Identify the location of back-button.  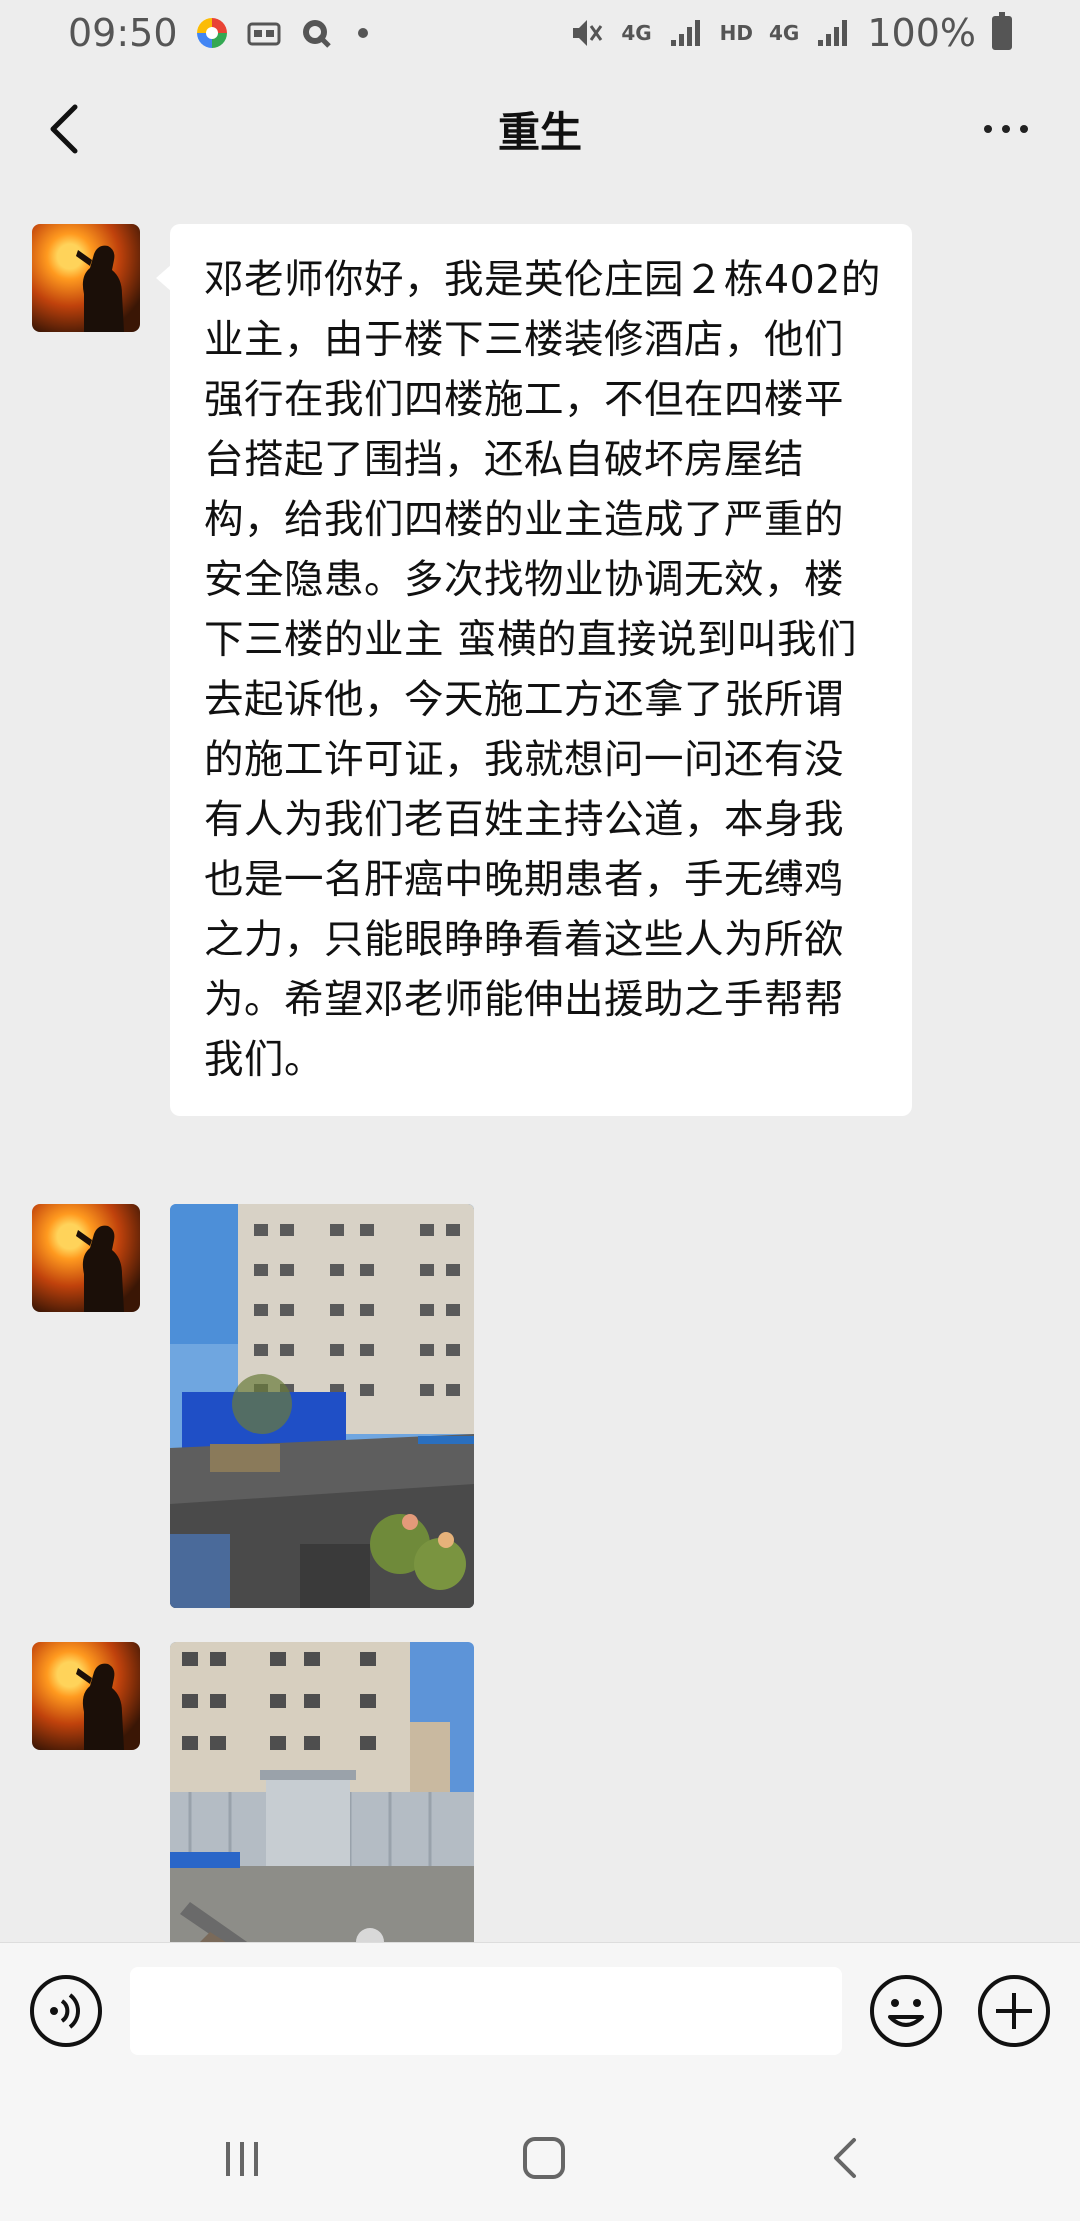
(65, 129).